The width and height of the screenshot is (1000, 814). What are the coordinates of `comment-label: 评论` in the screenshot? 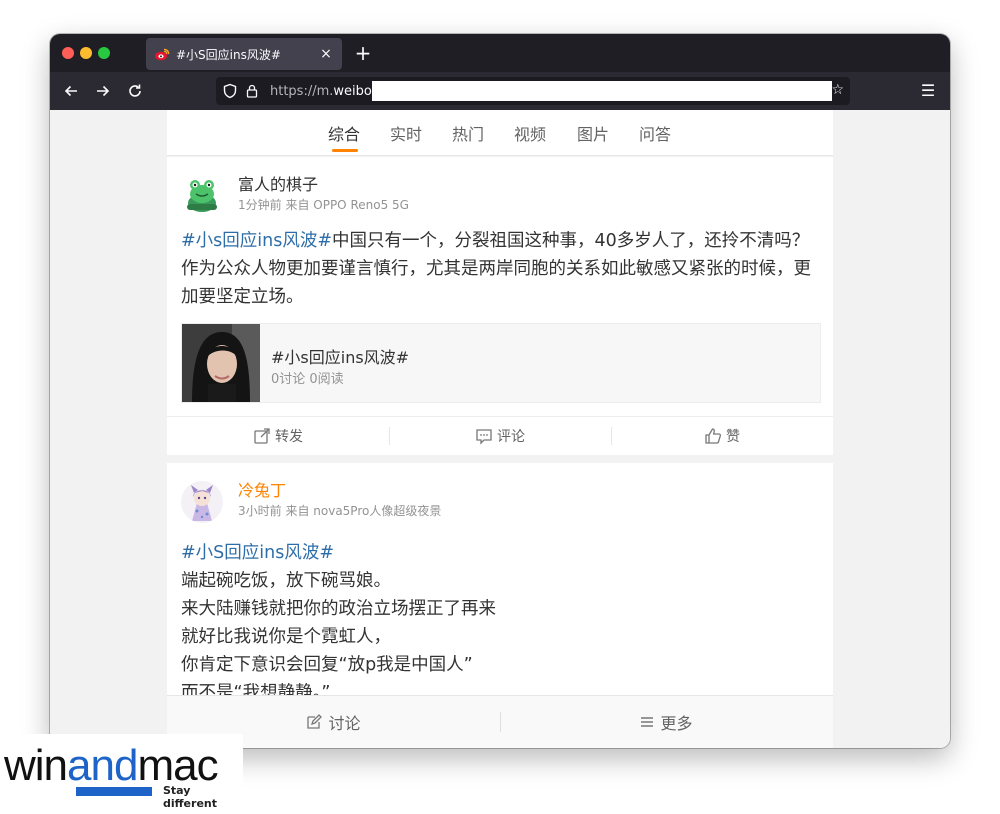 It's located at (511, 437).